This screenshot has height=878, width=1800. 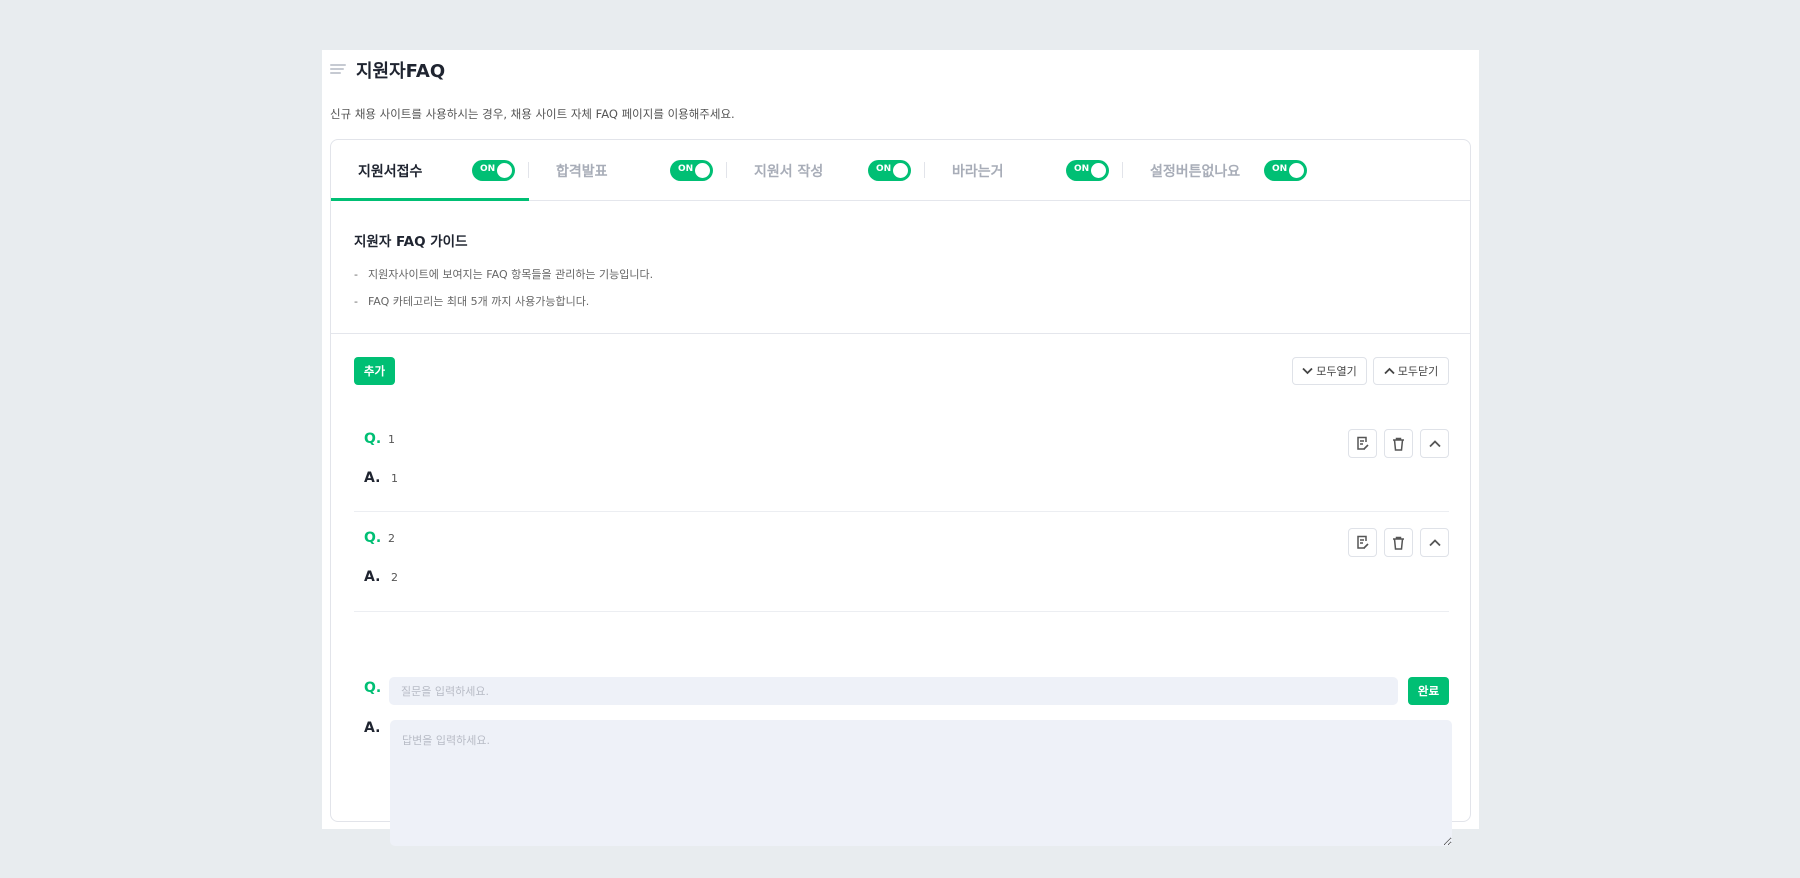 What do you see at coordinates (1428, 691) in the screenshot?
I see `done-button: 완료` at bounding box center [1428, 691].